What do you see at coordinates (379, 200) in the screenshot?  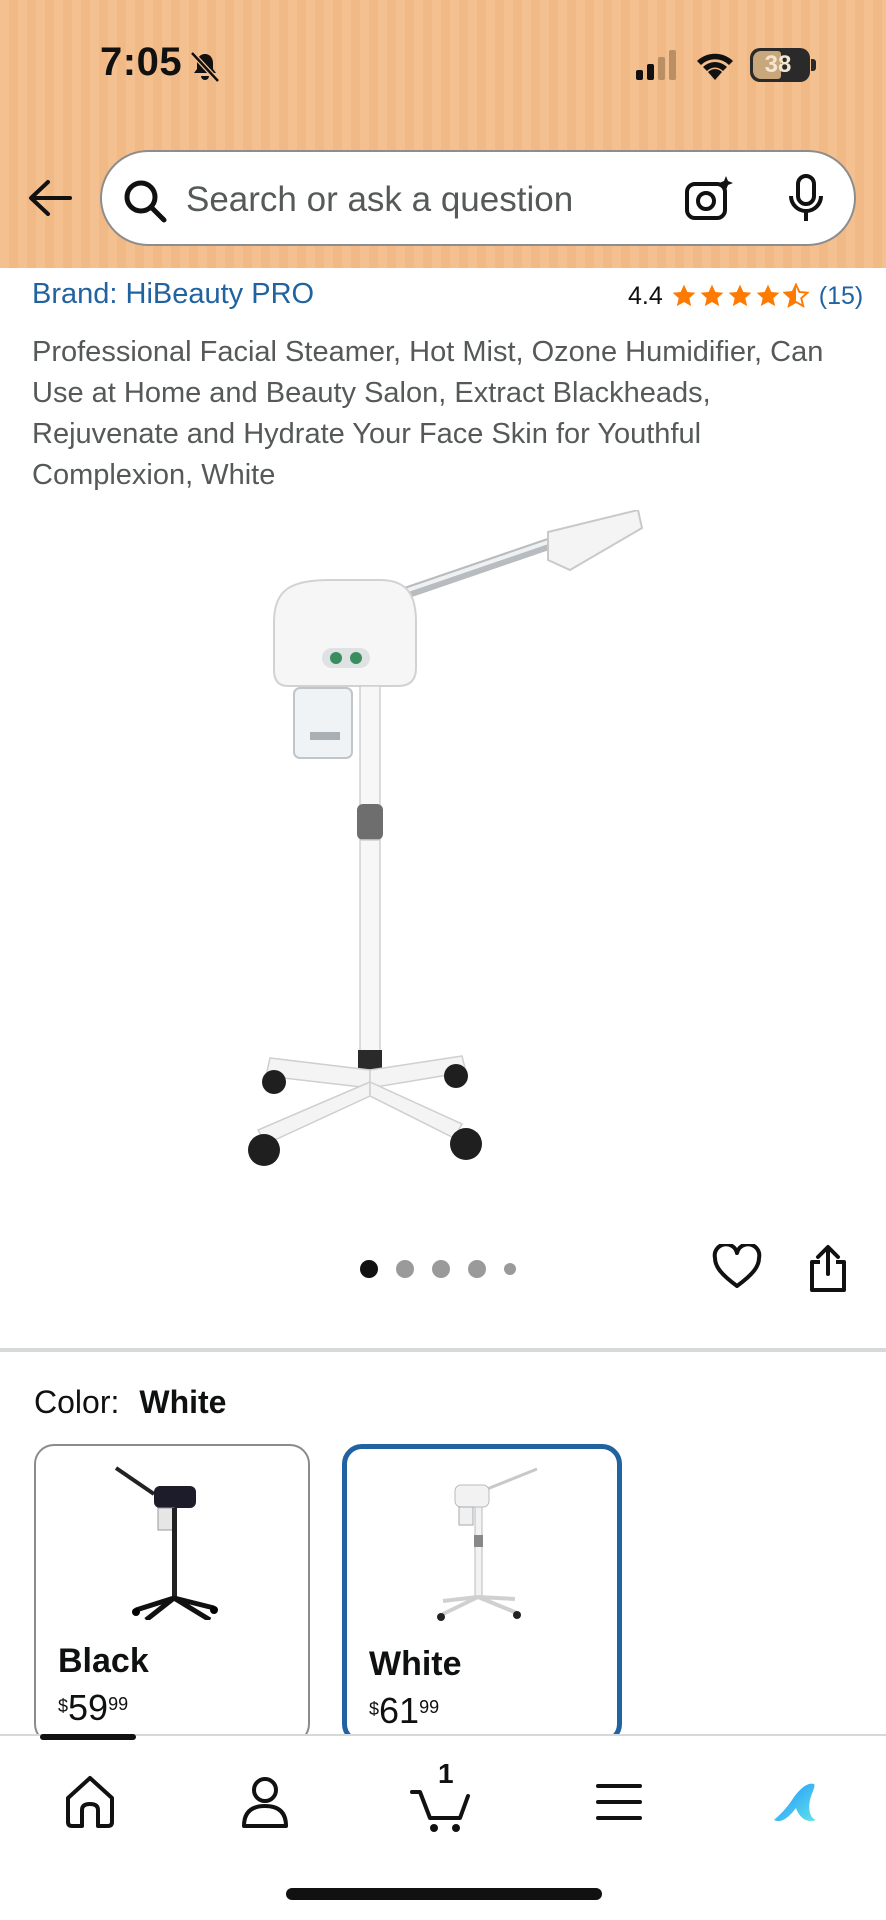 I see `search-input: Search or ask a question` at bounding box center [379, 200].